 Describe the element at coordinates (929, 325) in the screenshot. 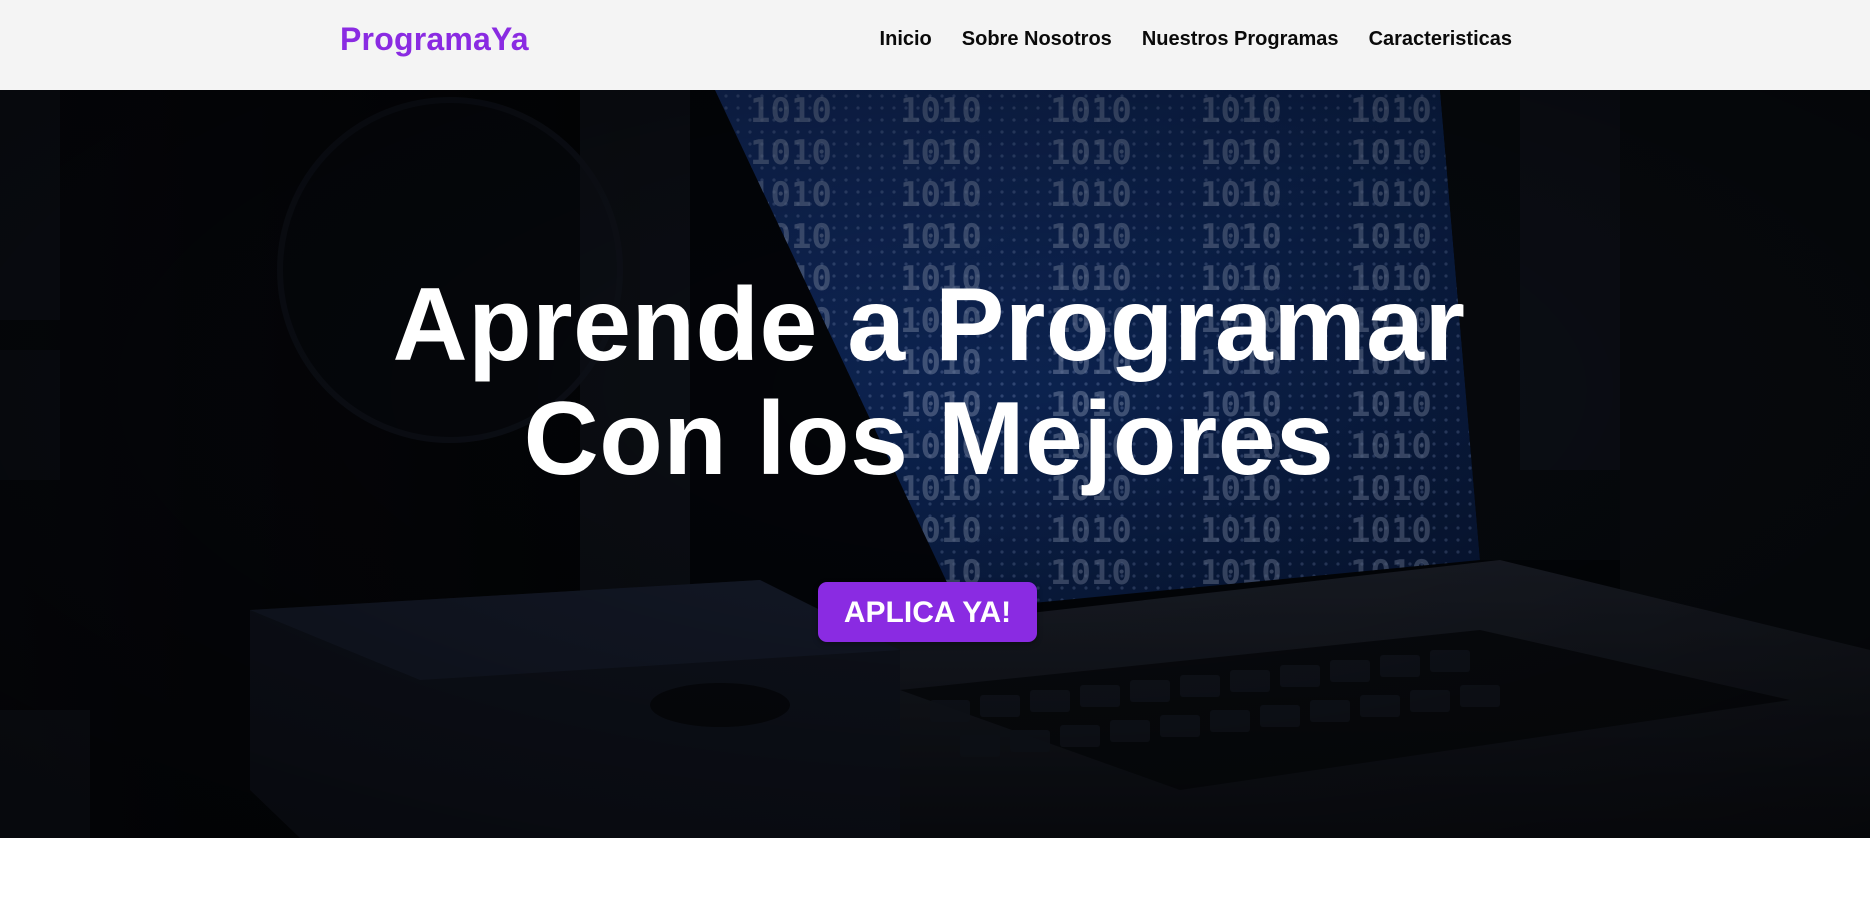

I see `hero-title-line-1: Aprende a Programar` at that location.